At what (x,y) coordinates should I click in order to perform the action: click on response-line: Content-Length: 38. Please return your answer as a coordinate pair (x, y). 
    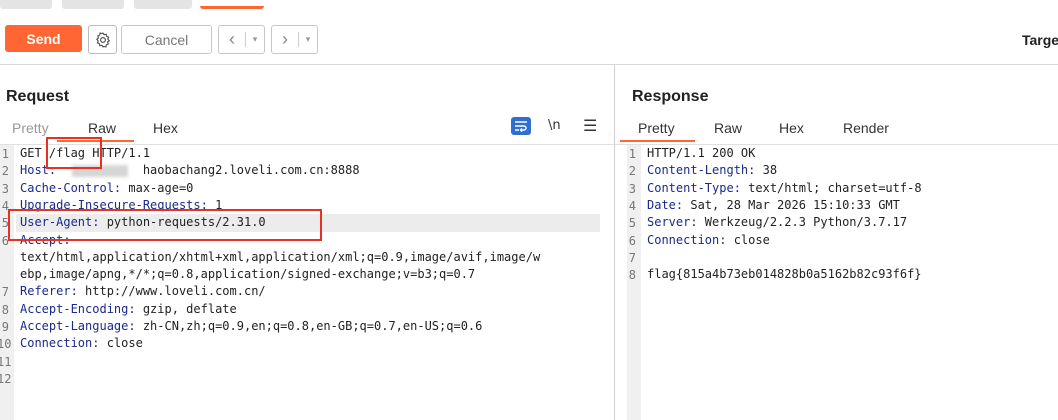
    Looking at the image, I should click on (712, 170).